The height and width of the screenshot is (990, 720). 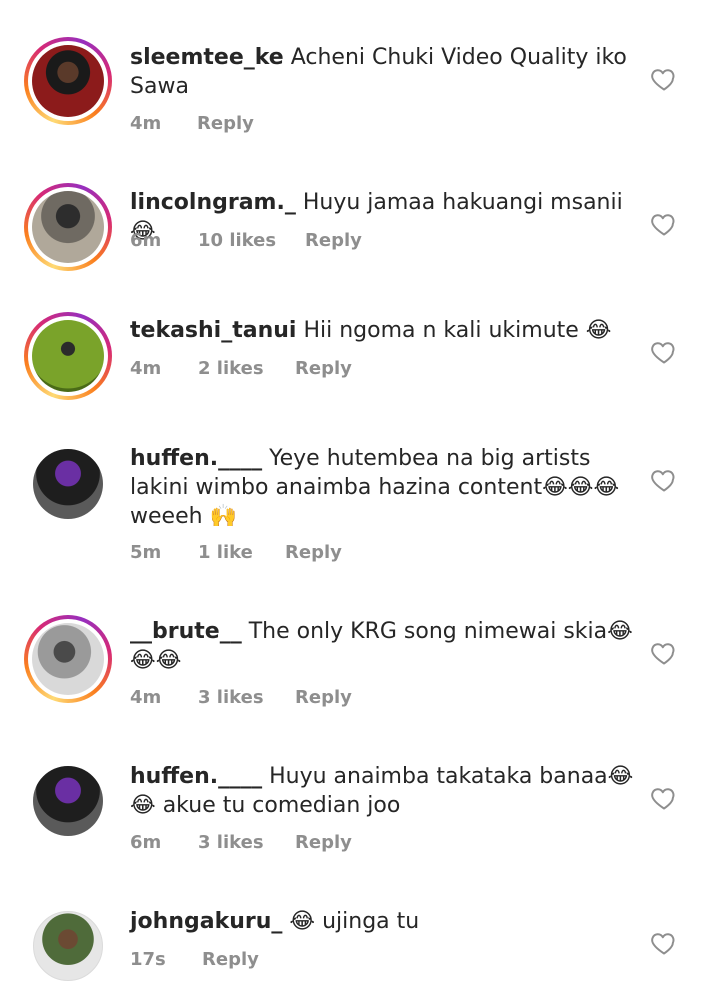 What do you see at coordinates (186, 631) in the screenshot?
I see `comment-username: __brute__` at bounding box center [186, 631].